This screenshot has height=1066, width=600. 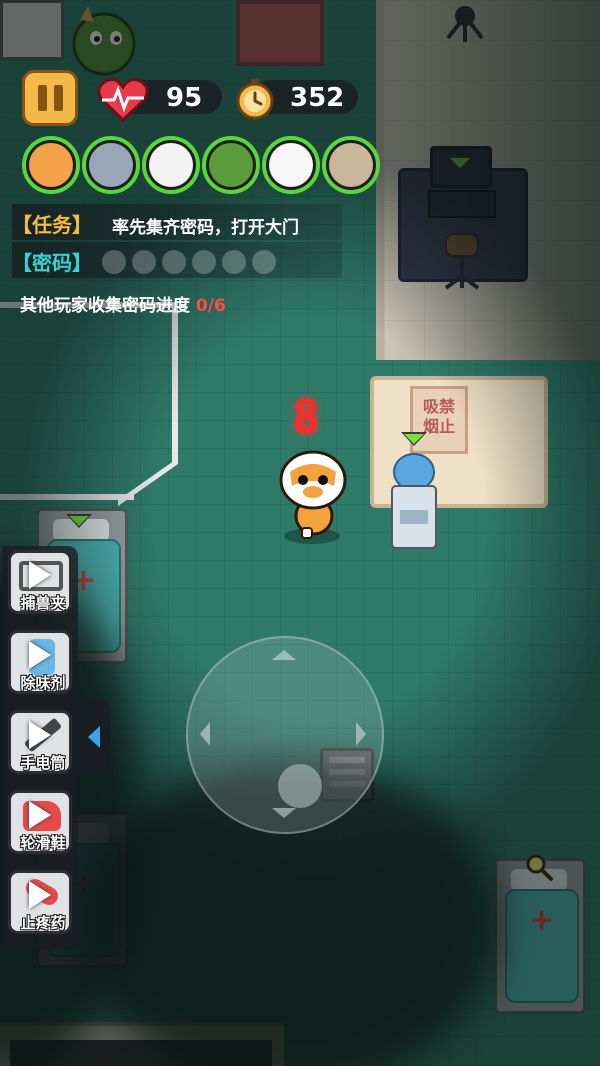 I want to click on cow-avatar-icon, so click(x=291, y=165).